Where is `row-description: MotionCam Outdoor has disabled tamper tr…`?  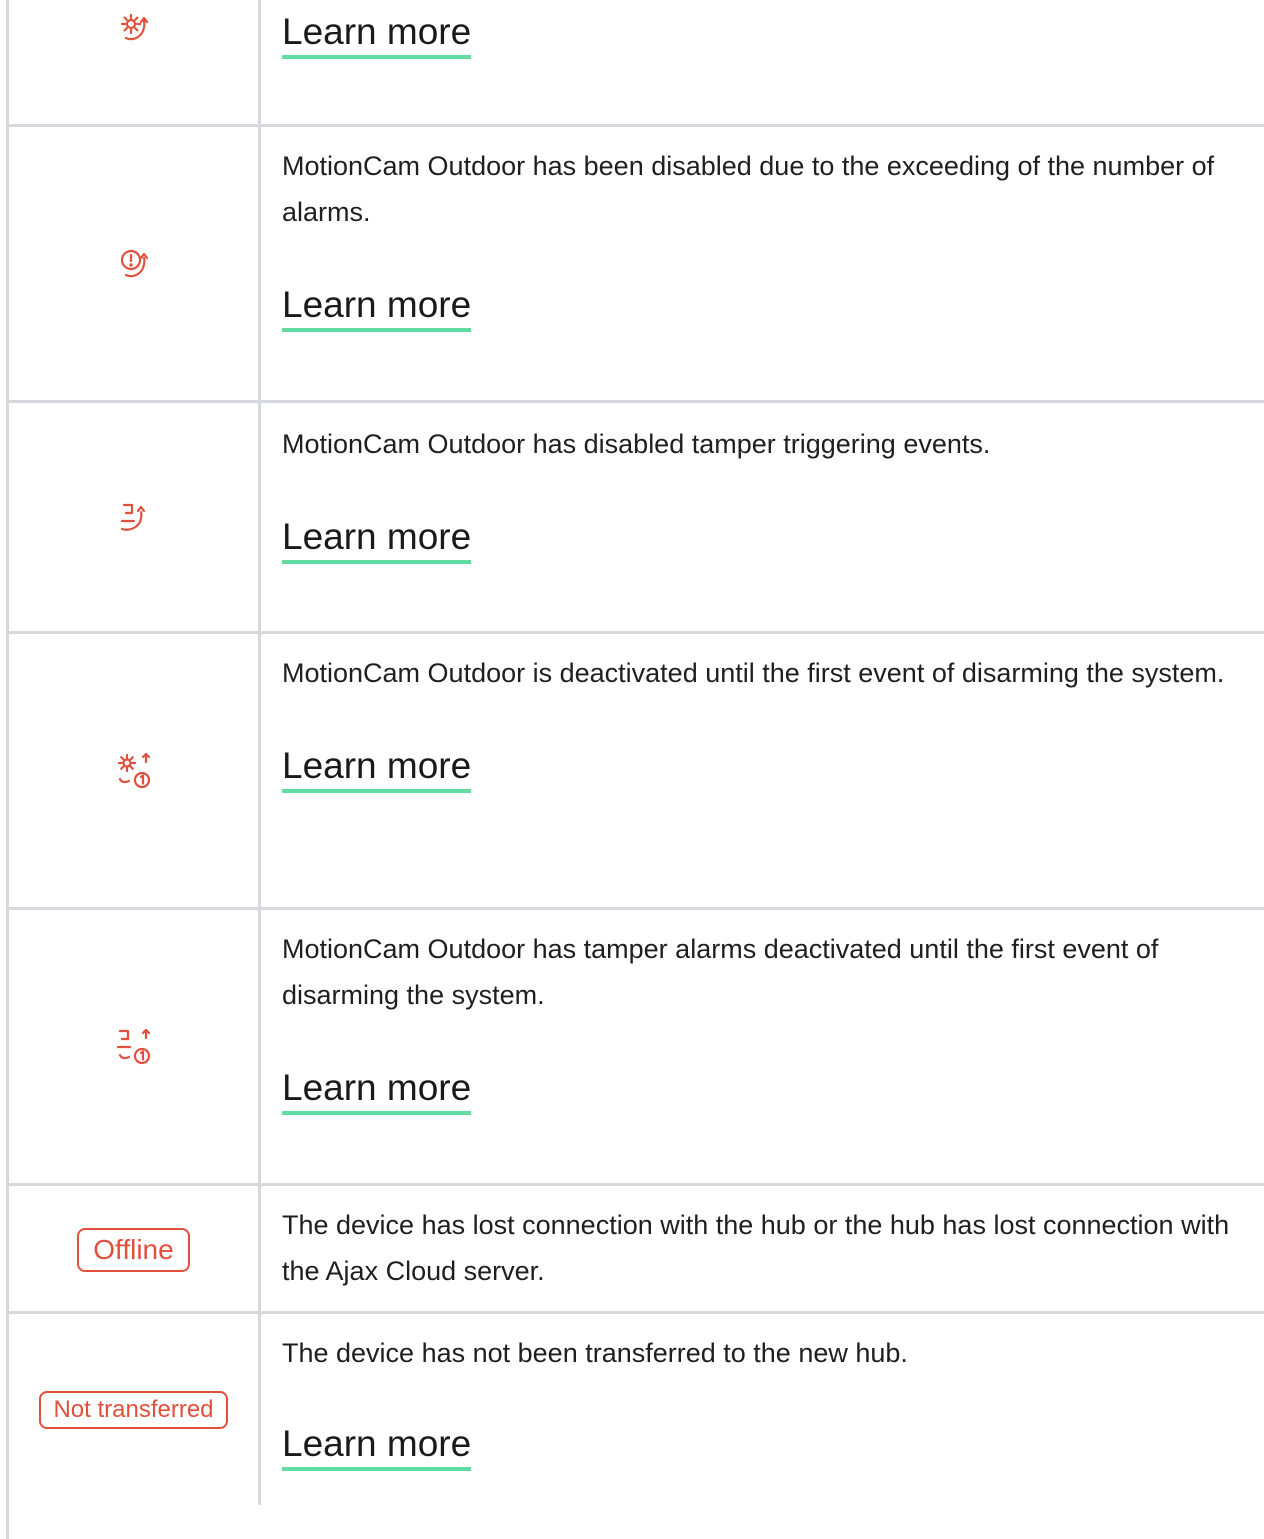 row-description: MotionCam Outdoor has disabled tamper tr… is located at coordinates (636, 444).